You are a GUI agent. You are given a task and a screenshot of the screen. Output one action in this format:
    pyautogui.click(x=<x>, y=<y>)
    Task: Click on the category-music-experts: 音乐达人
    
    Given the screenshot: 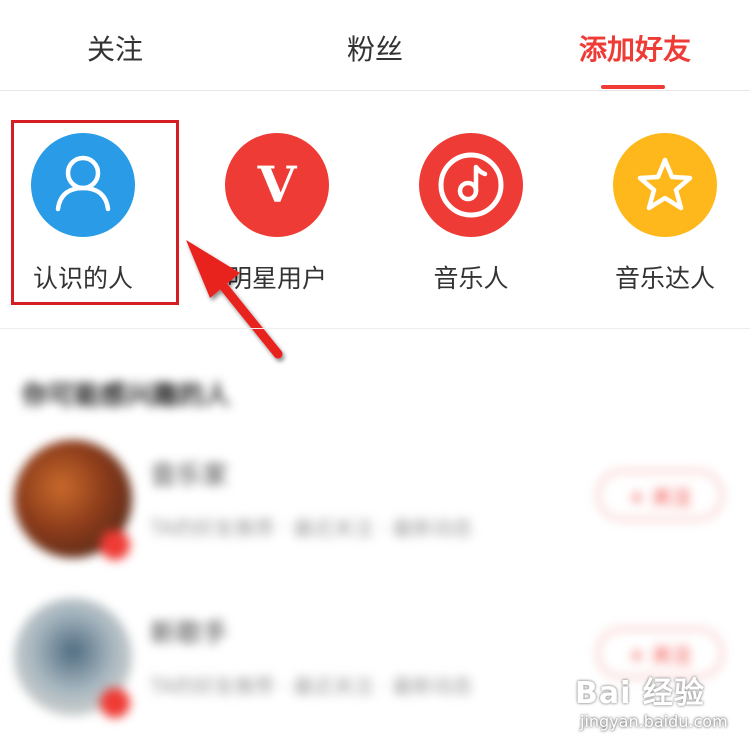 What is the action you would take?
    pyautogui.click(x=665, y=214)
    